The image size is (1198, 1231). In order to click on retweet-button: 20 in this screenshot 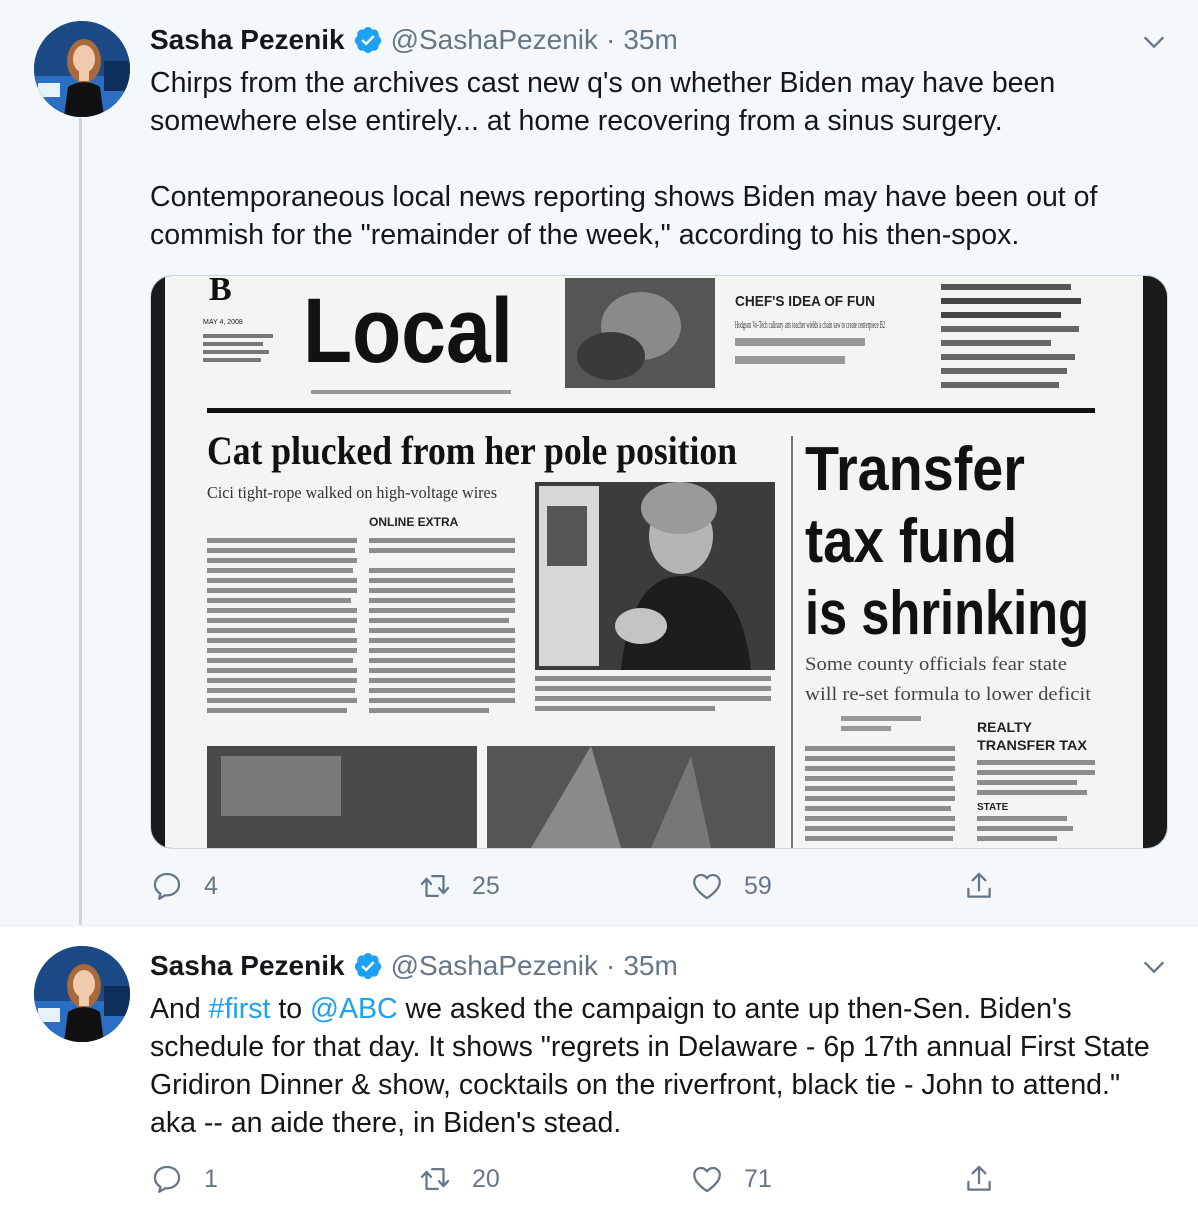, I will do `click(459, 1179)`.